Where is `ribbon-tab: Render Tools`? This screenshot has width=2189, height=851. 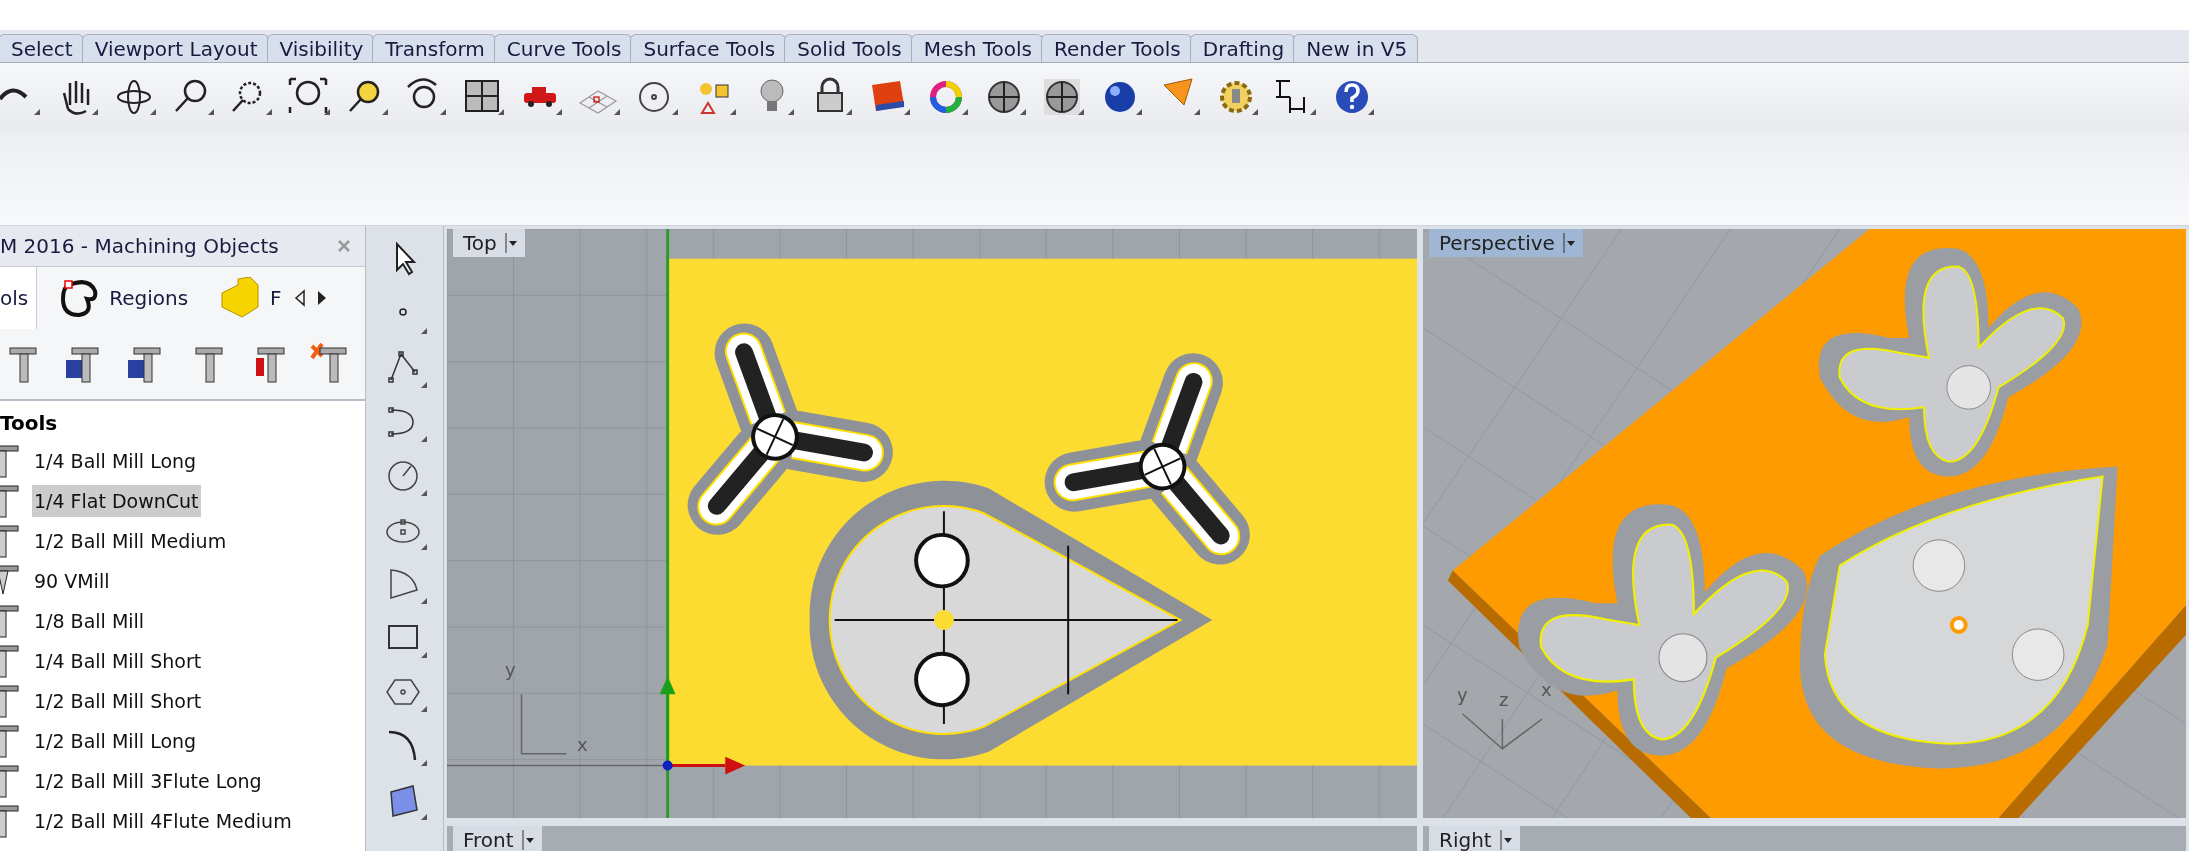
ribbon-tab: Render Tools is located at coordinates (1116, 48).